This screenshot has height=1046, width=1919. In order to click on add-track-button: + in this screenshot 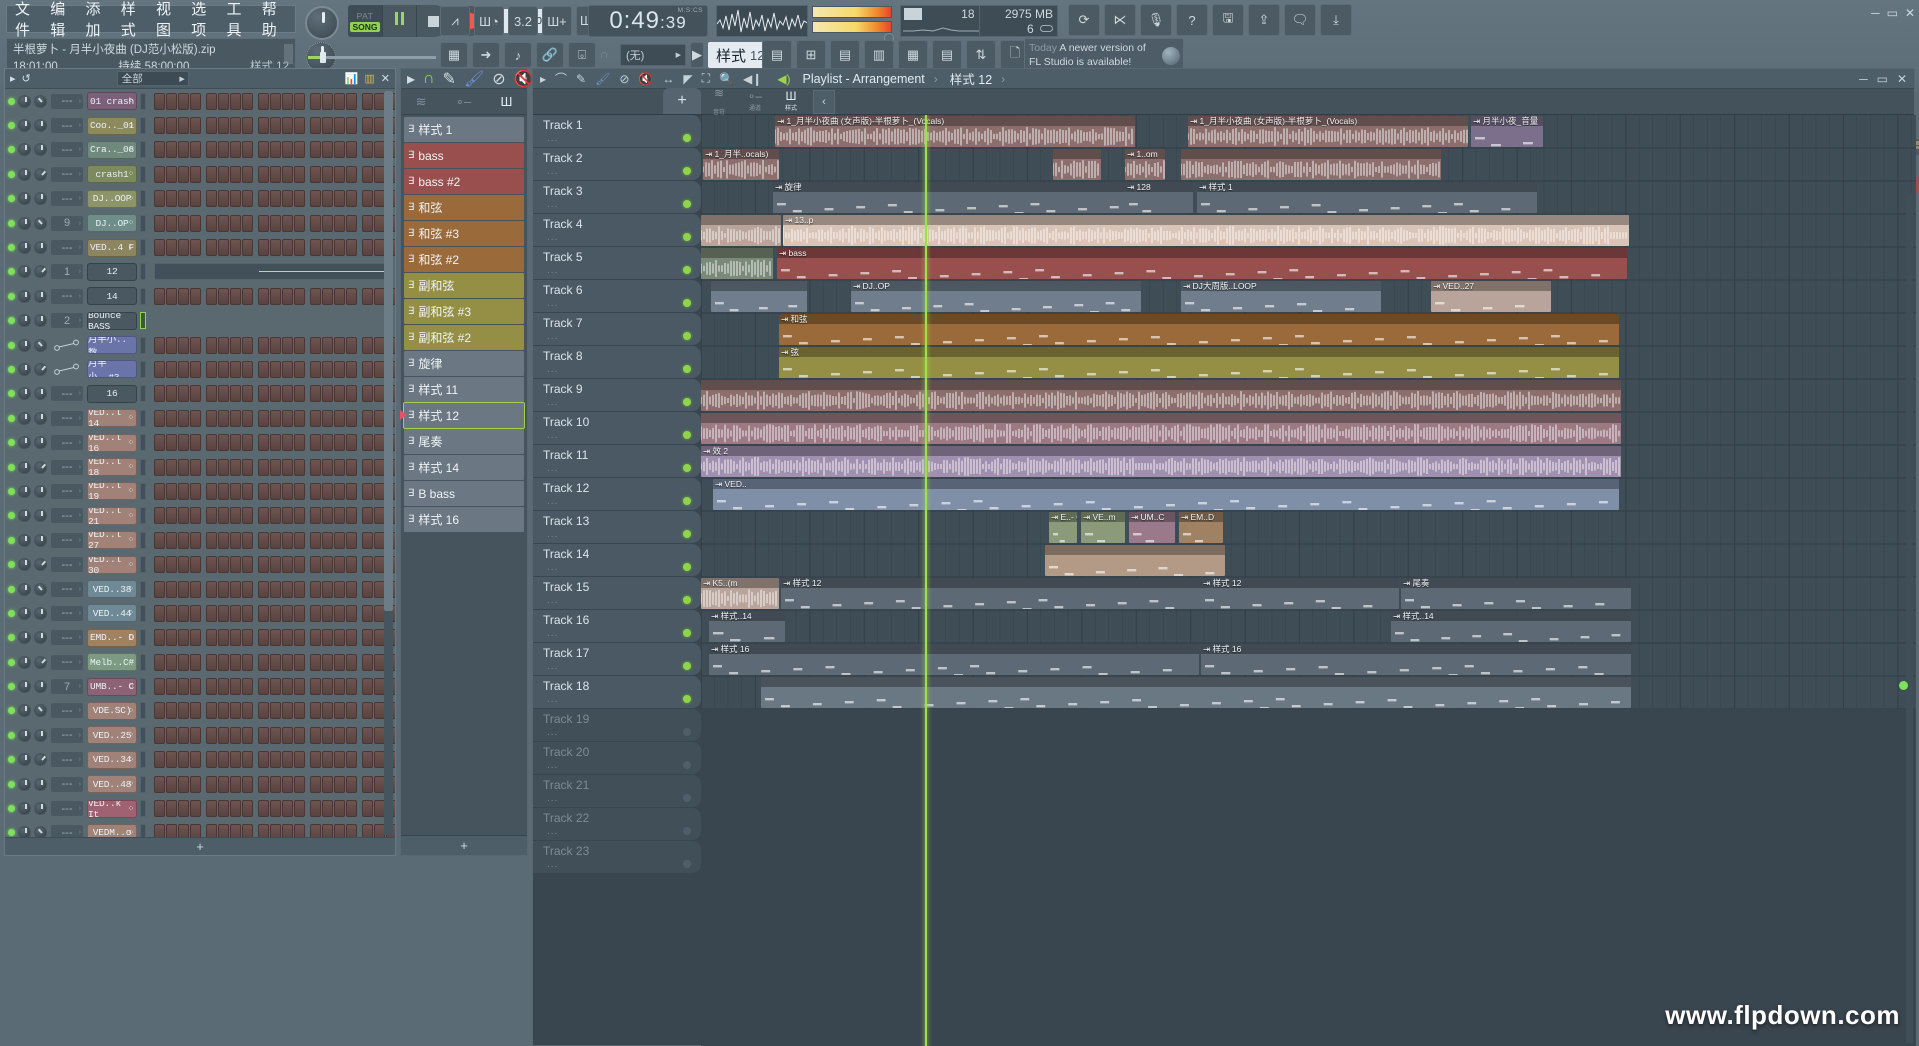, I will do `click(682, 101)`.